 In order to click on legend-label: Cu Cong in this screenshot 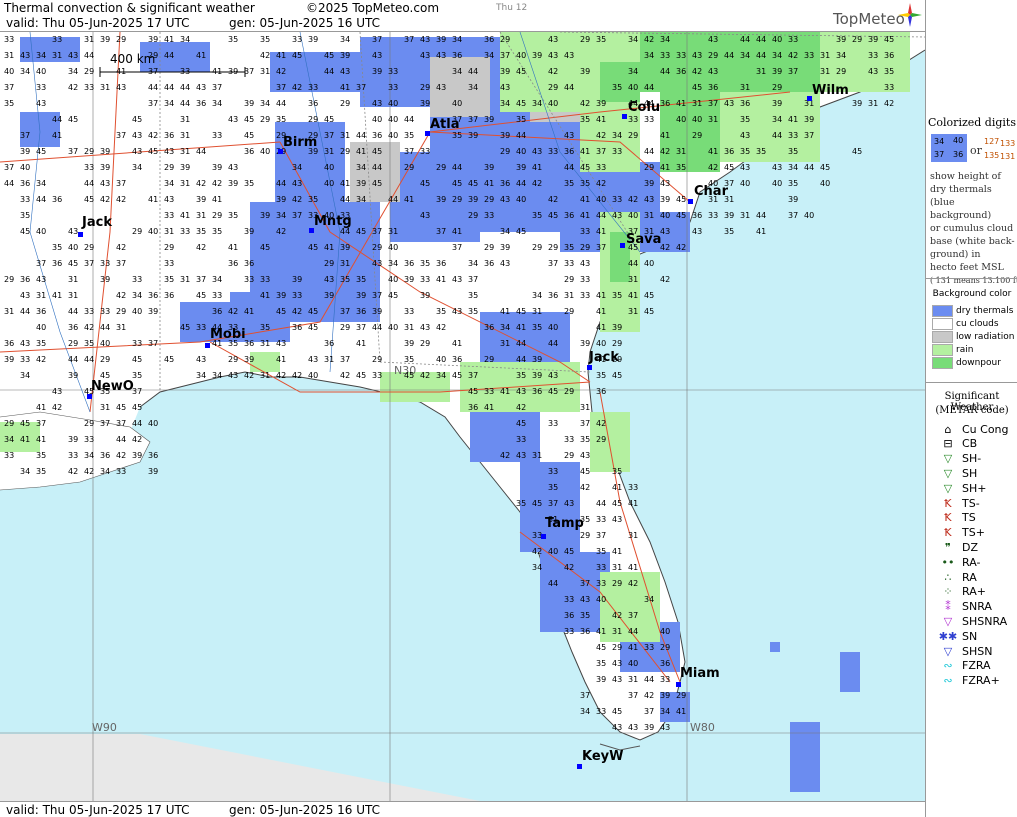, I will do `click(985, 429)`.